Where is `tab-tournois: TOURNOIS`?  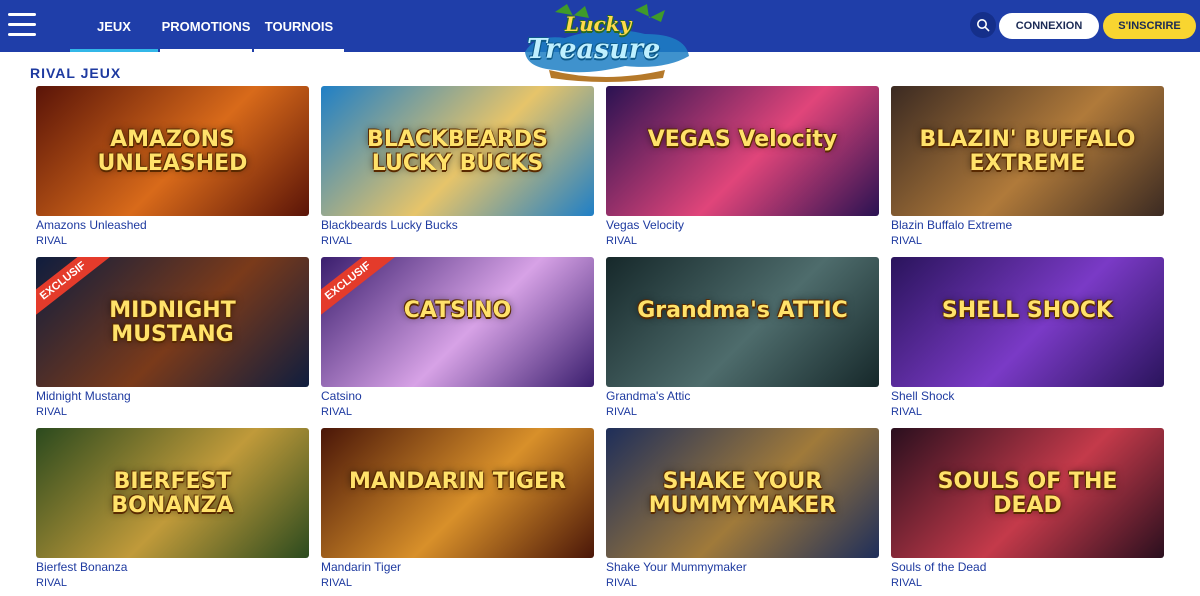
tab-tournois: TOURNOIS is located at coordinates (299, 26).